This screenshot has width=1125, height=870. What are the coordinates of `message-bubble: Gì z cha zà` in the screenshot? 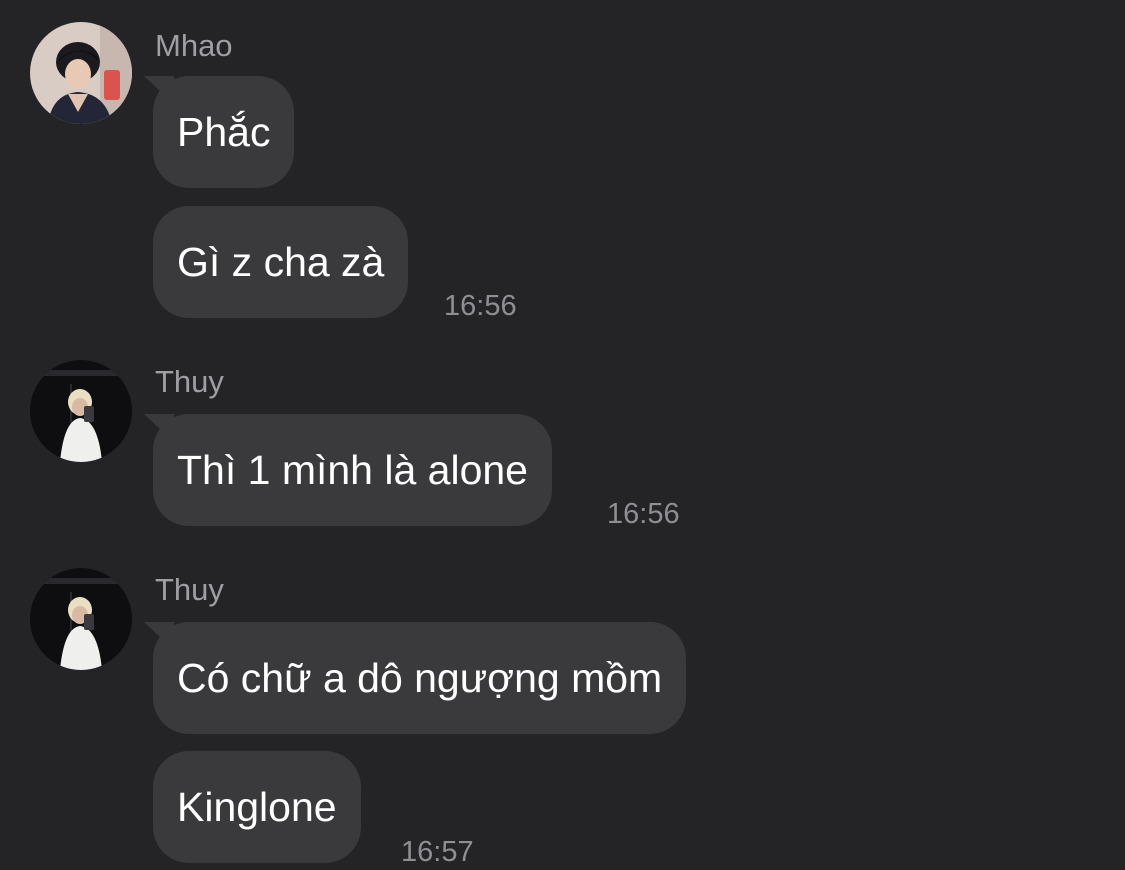 It's located at (281, 262).